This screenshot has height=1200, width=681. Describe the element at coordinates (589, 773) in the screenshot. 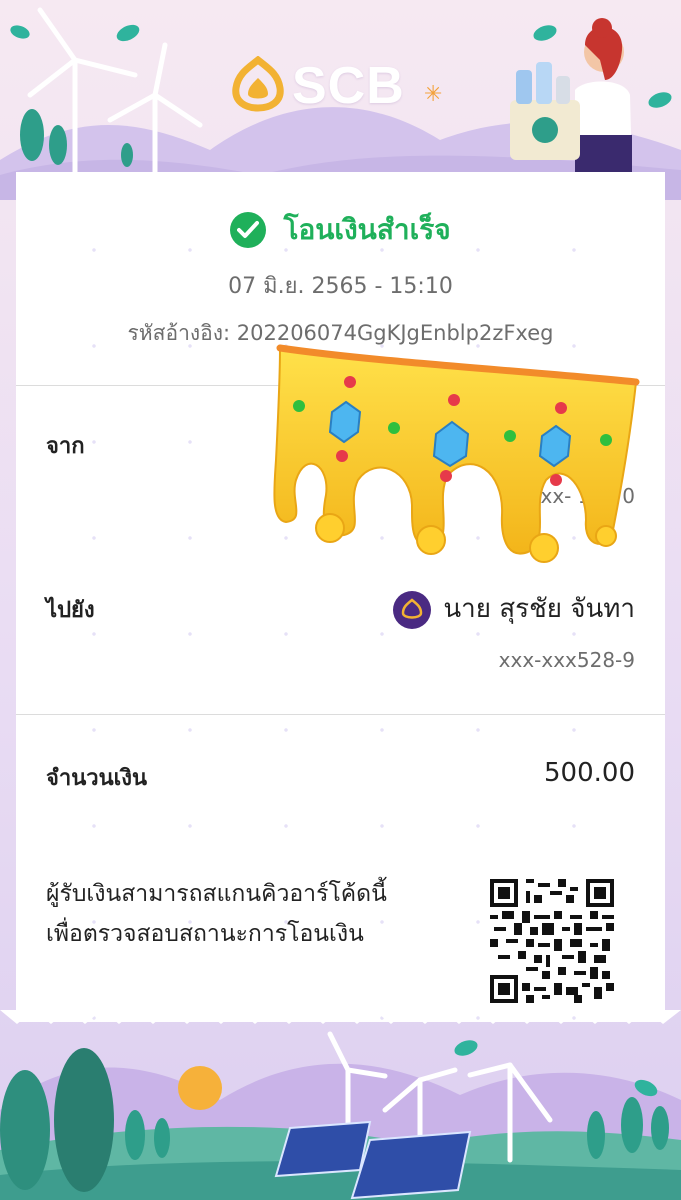

I see `amount-value: 500.00` at that location.